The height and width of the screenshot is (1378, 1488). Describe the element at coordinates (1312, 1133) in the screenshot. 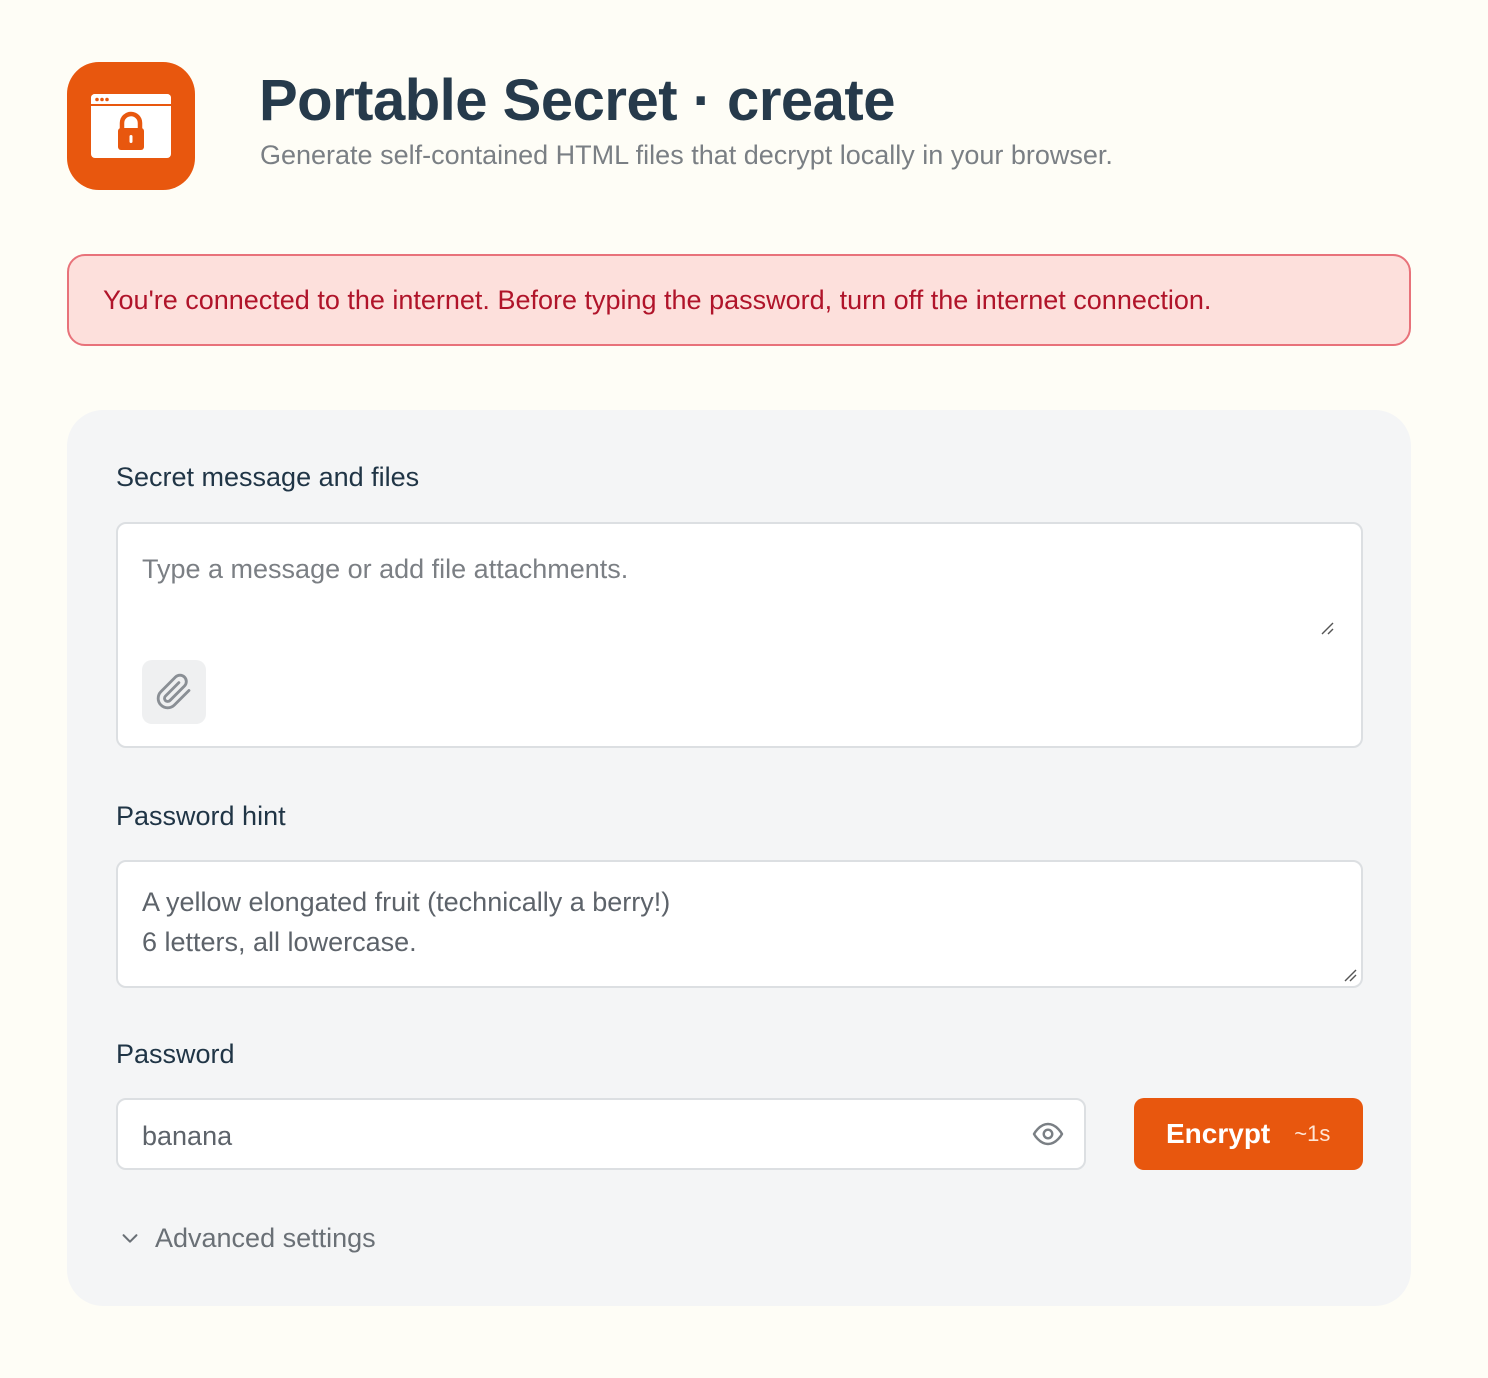

I see `encrypt-time-estimate: ~1s` at that location.